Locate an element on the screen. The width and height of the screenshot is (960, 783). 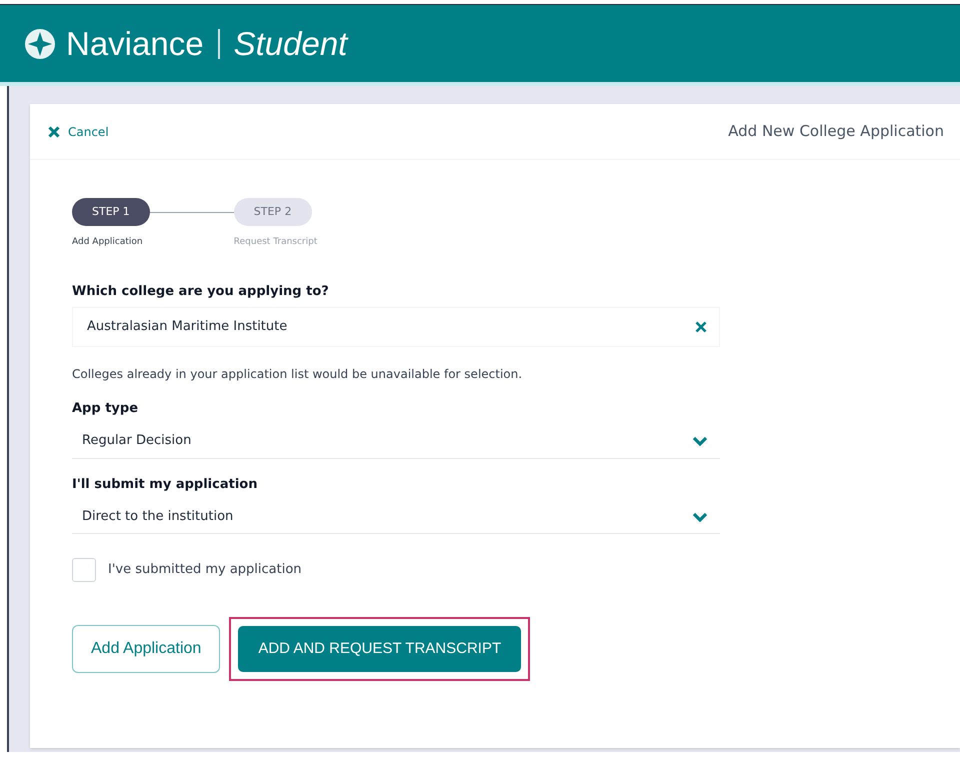
step-pill: STEP 1 is located at coordinates (111, 212).